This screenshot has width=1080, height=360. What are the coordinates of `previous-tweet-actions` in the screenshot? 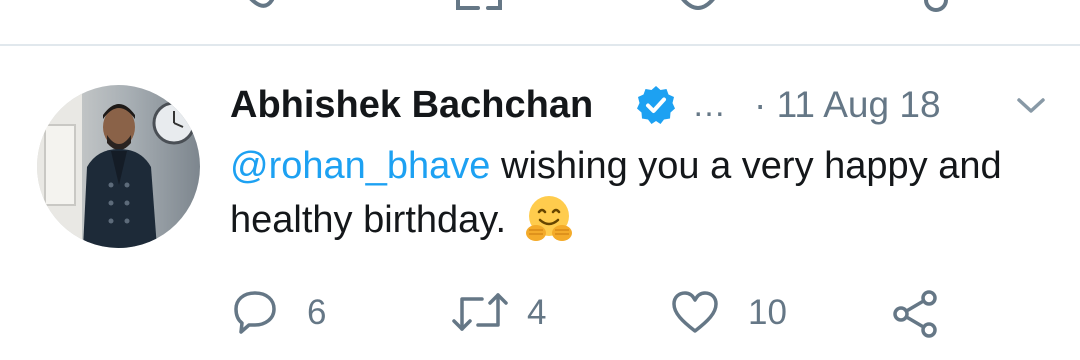 It's located at (540, 22).